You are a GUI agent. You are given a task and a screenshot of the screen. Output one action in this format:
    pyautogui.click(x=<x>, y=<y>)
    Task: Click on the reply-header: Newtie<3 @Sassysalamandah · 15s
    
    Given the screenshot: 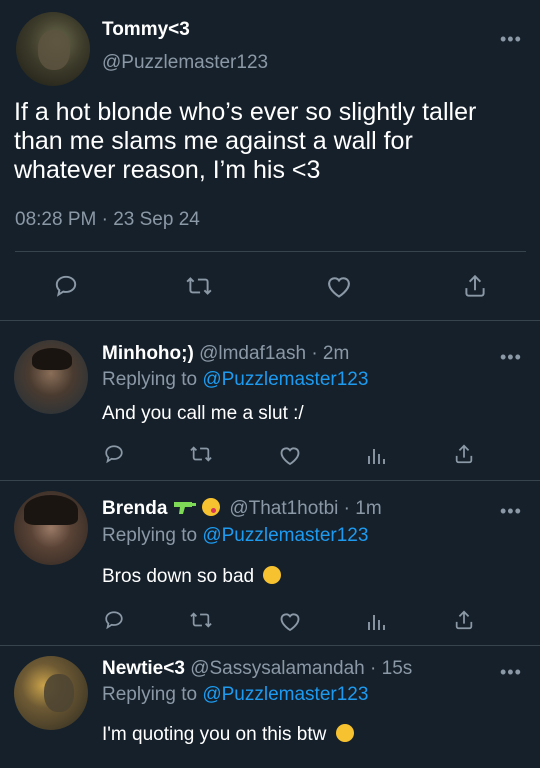 What is the action you would take?
    pyautogui.click(x=257, y=669)
    